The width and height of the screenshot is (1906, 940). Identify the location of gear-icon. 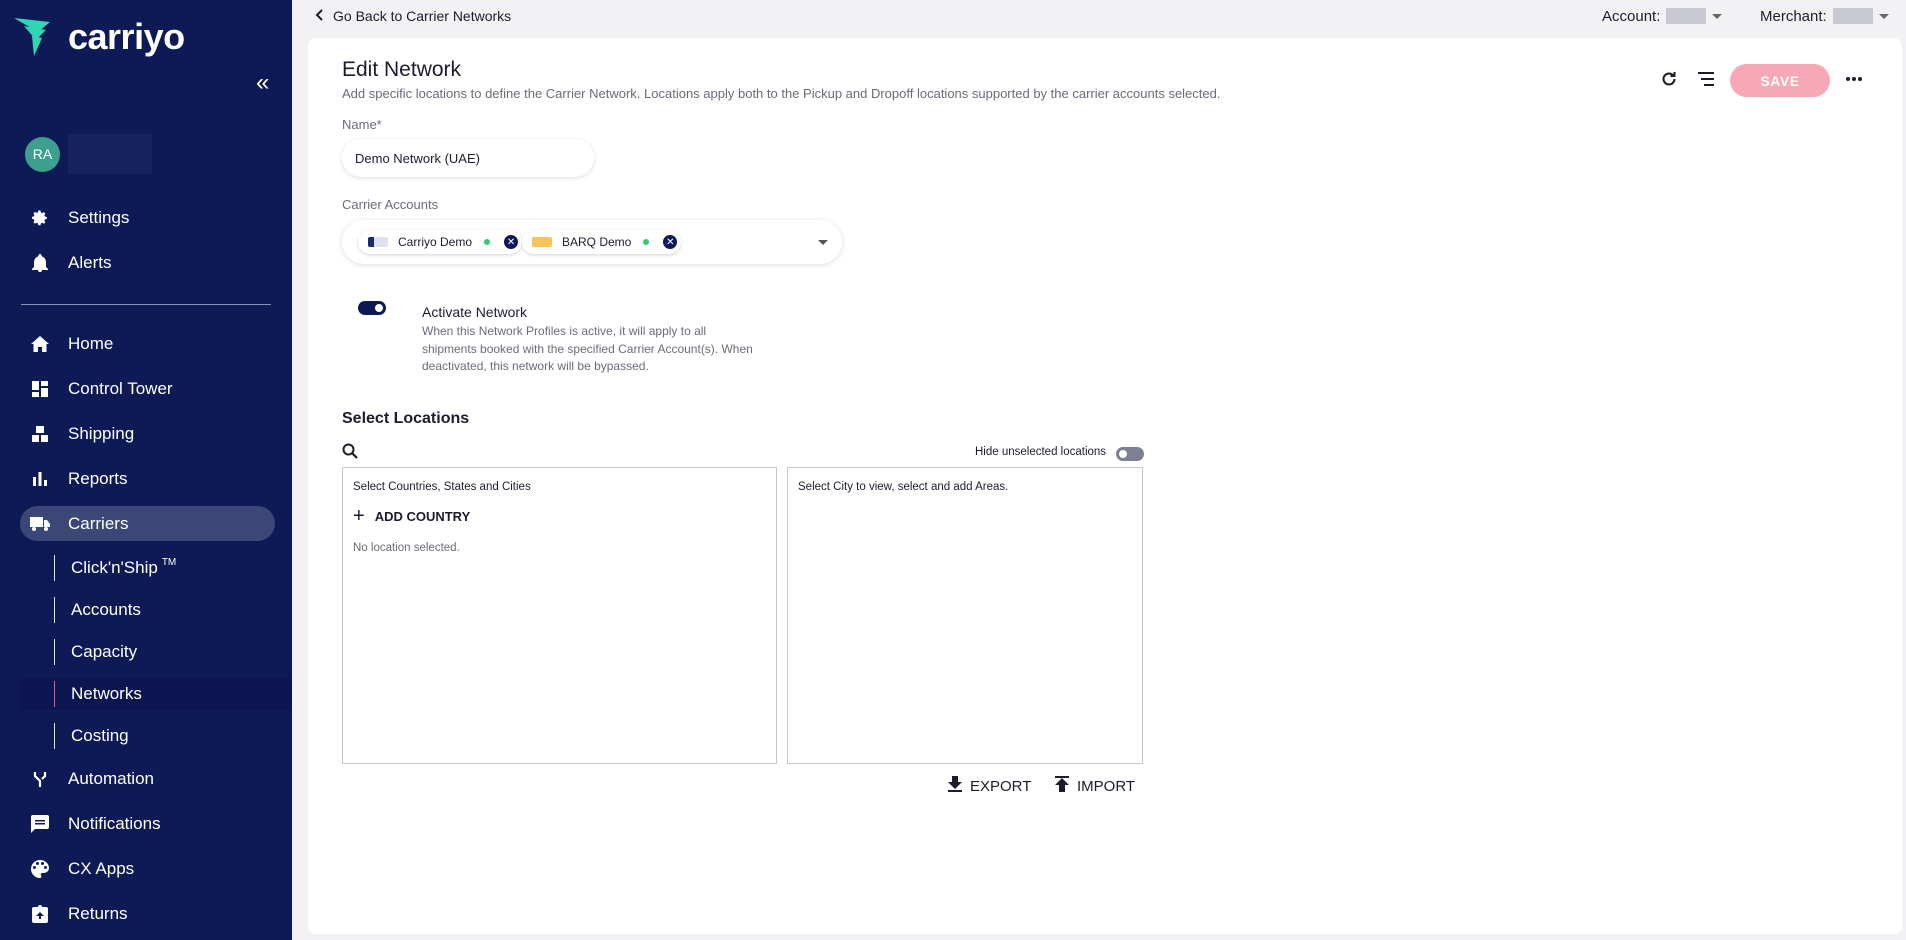
(40, 218).